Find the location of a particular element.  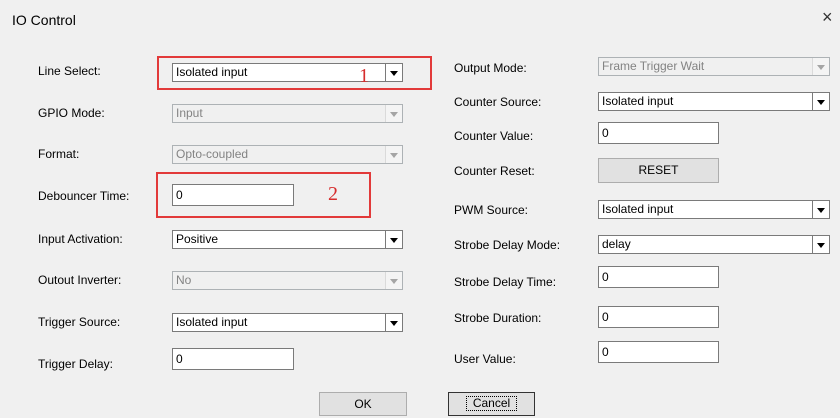

annotation-number-2: 2 is located at coordinates (333, 194).